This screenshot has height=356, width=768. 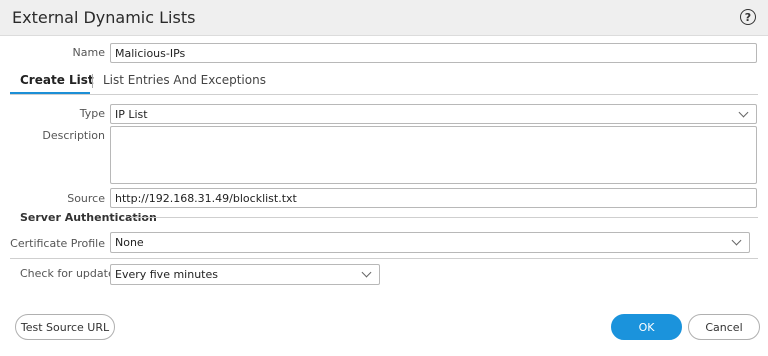 What do you see at coordinates (444, 217) in the screenshot?
I see `server-auth-divider` at bounding box center [444, 217].